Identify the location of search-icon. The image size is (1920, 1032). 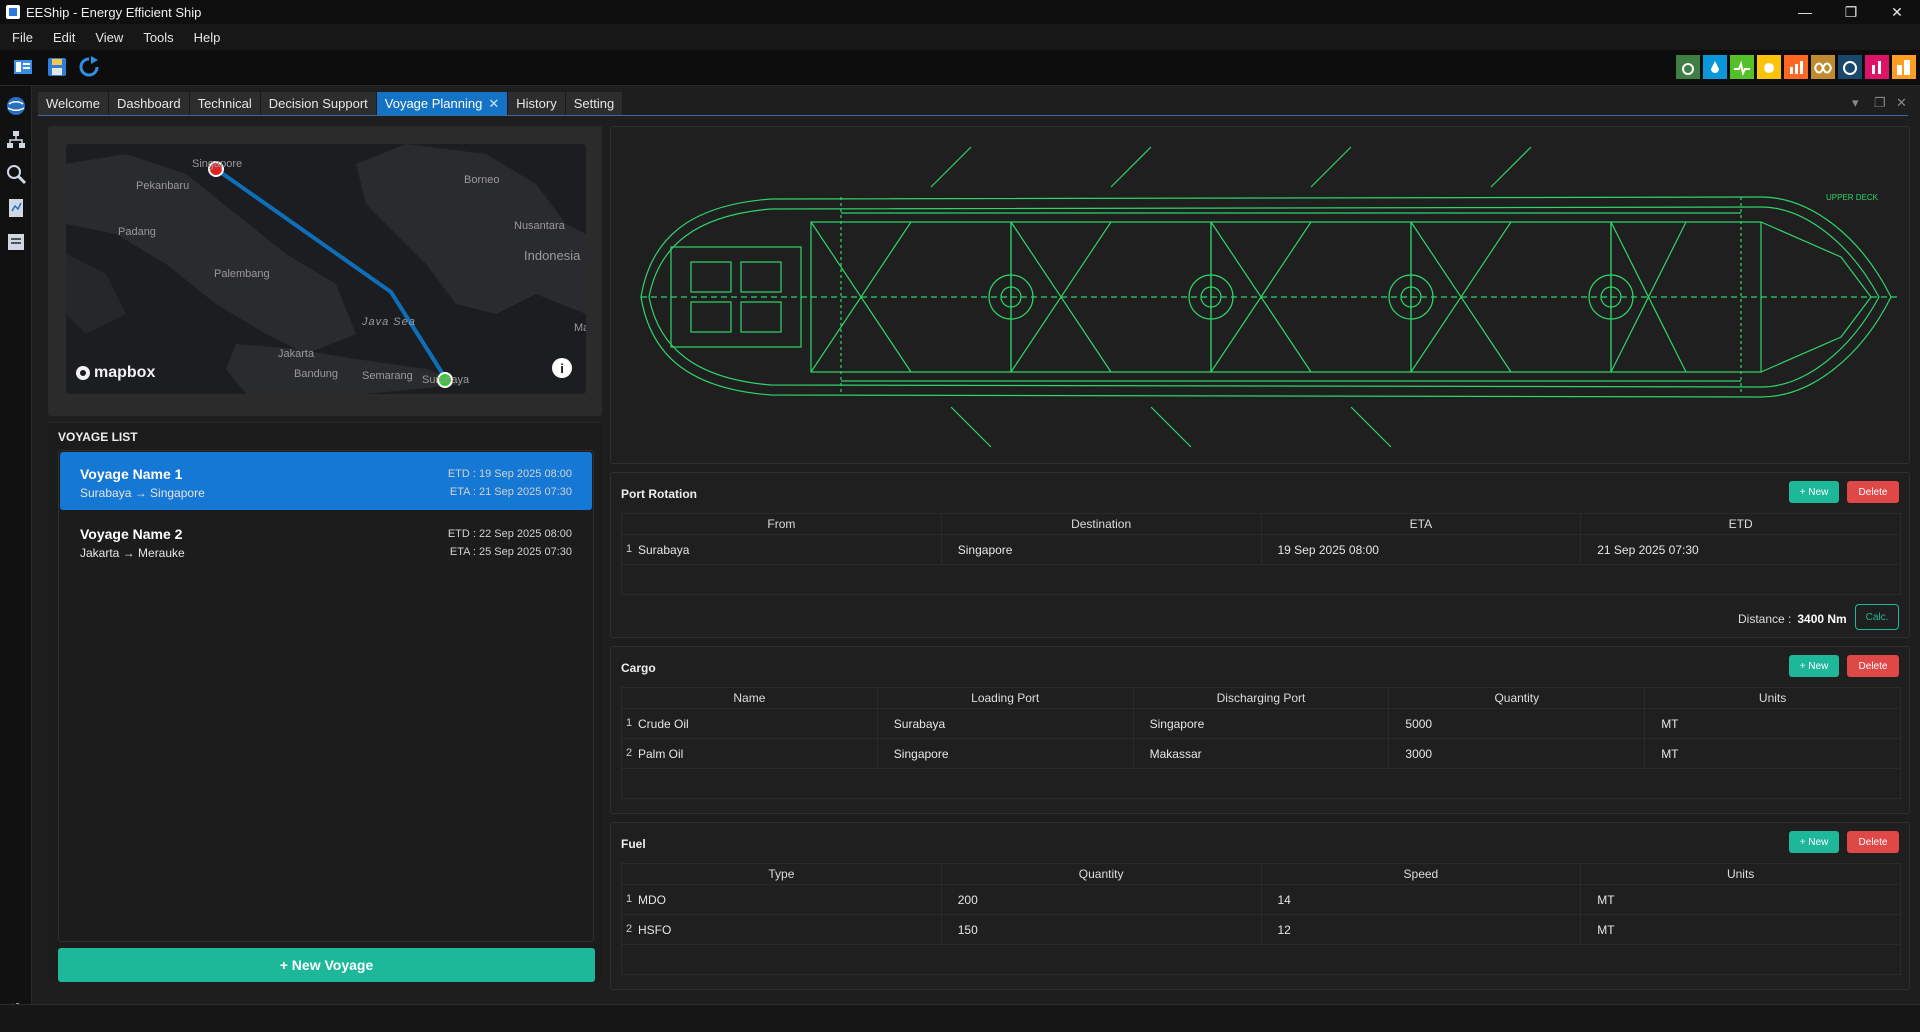
(16, 174).